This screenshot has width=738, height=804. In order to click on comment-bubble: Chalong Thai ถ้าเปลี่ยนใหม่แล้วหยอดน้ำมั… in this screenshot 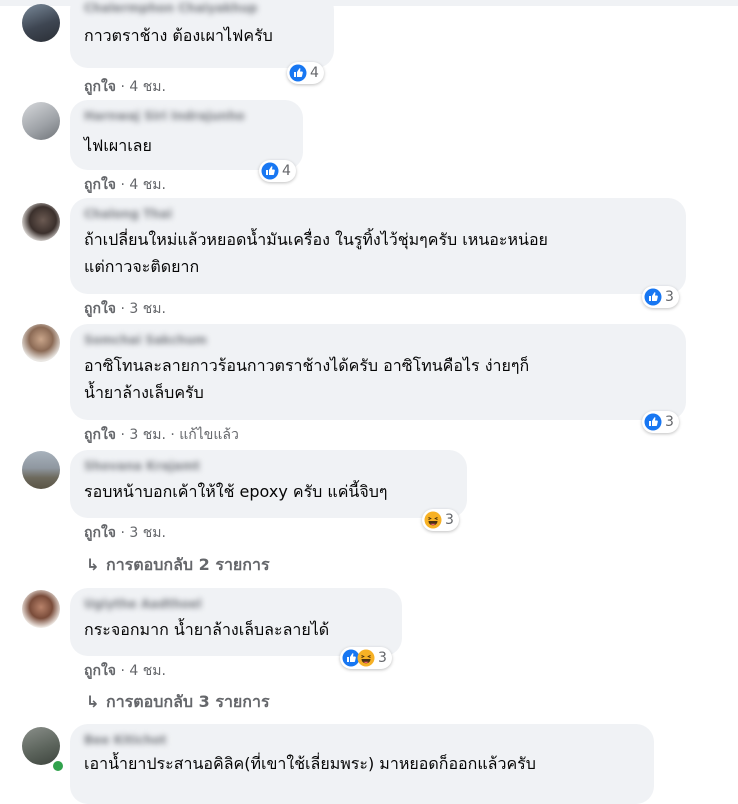, I will do `click(378, 246)`.